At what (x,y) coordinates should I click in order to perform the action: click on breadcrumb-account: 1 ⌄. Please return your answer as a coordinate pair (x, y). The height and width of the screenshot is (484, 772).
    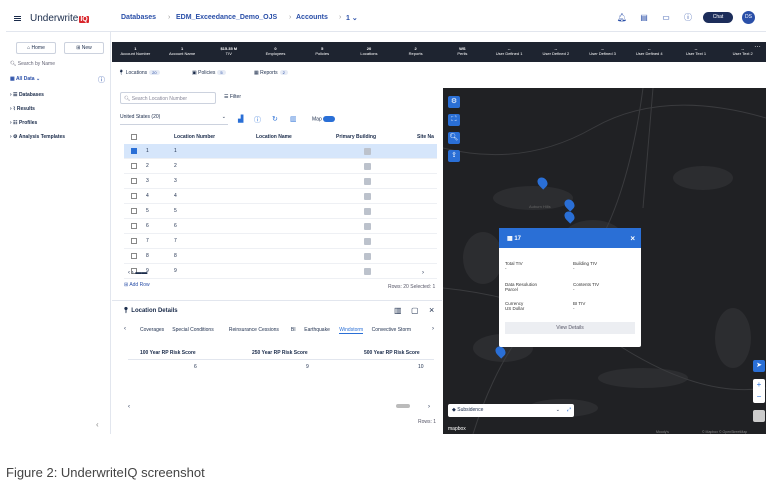
    Looking at the image, I should click on (352, 18).